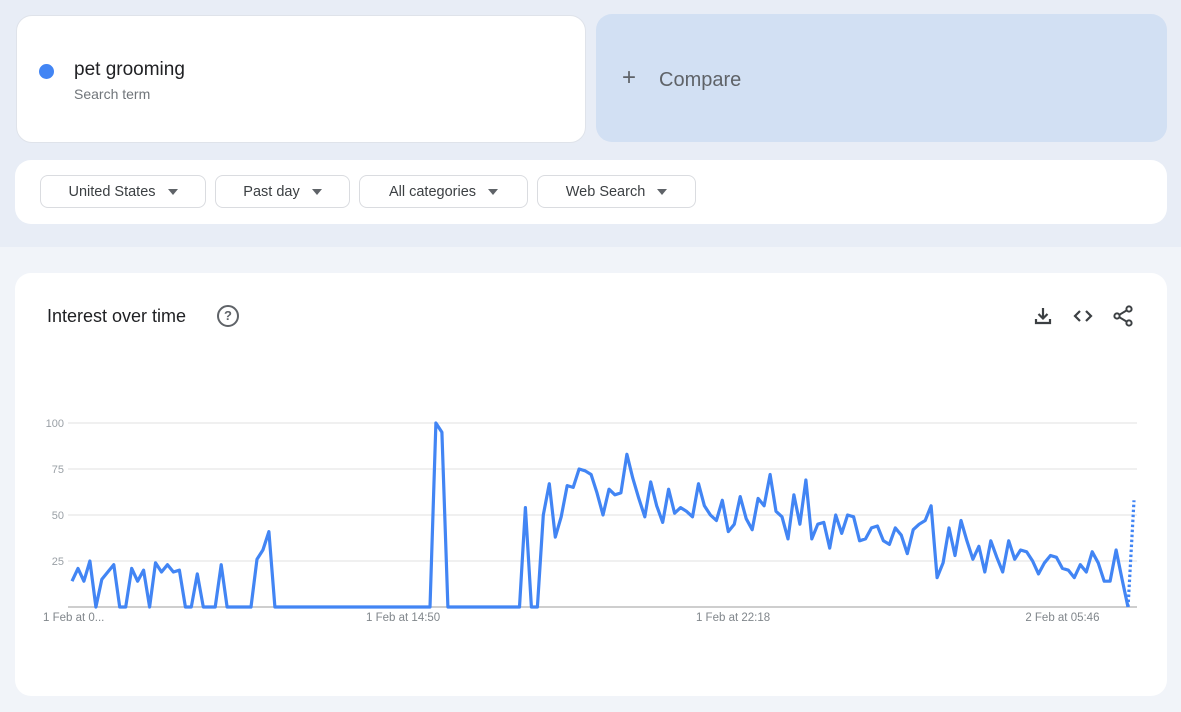 The height and width of the screenshot is (712, 1181). What do you see at coordinates (733, 618) in the screenshot?
I see `x-tick-label: 1 Feb at 22:18` at bounding box center [733, 618].